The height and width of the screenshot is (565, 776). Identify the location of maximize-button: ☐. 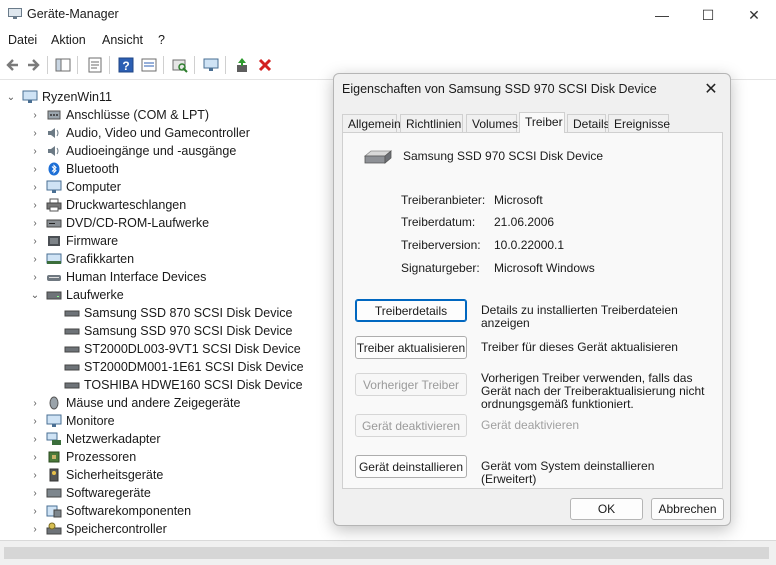
(708, 15).